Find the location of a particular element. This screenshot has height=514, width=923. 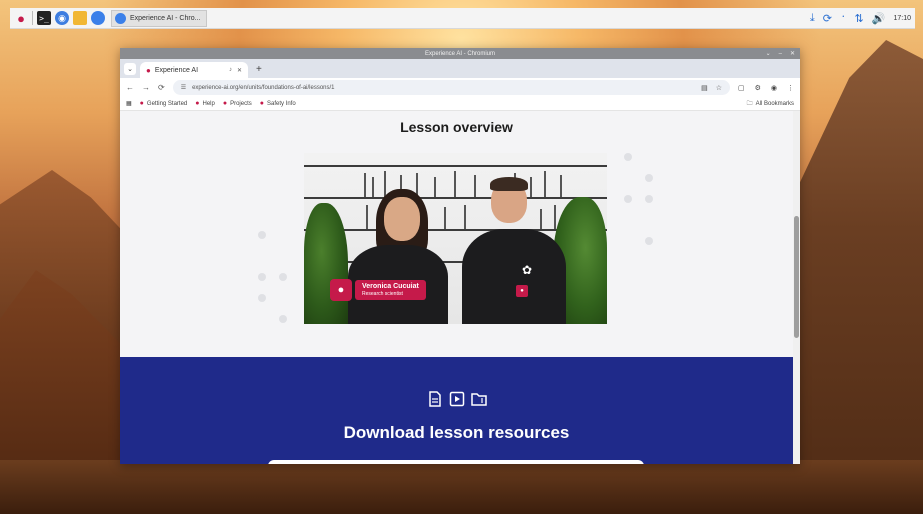

audio-icon: ♪ is located at coordinates (230, 70).